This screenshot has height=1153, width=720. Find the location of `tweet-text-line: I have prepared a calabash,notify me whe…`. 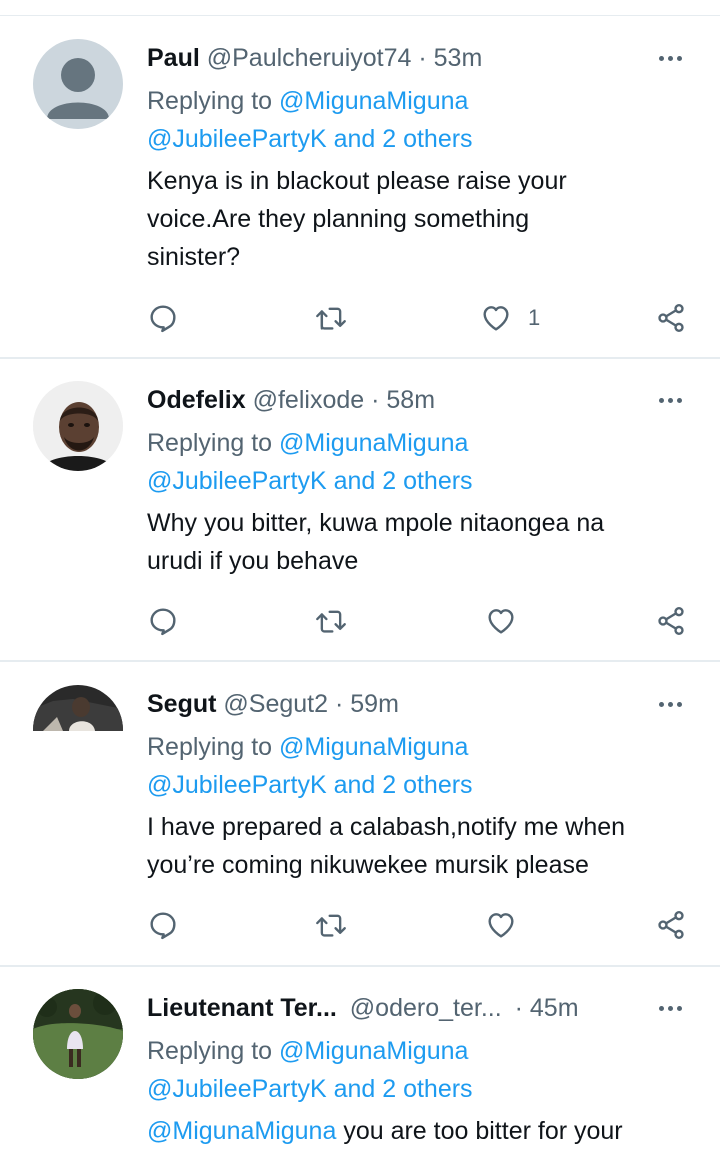

tweet-text-line: I have prepared a calabash,notify me whe… is located at coordinates (386, 827).